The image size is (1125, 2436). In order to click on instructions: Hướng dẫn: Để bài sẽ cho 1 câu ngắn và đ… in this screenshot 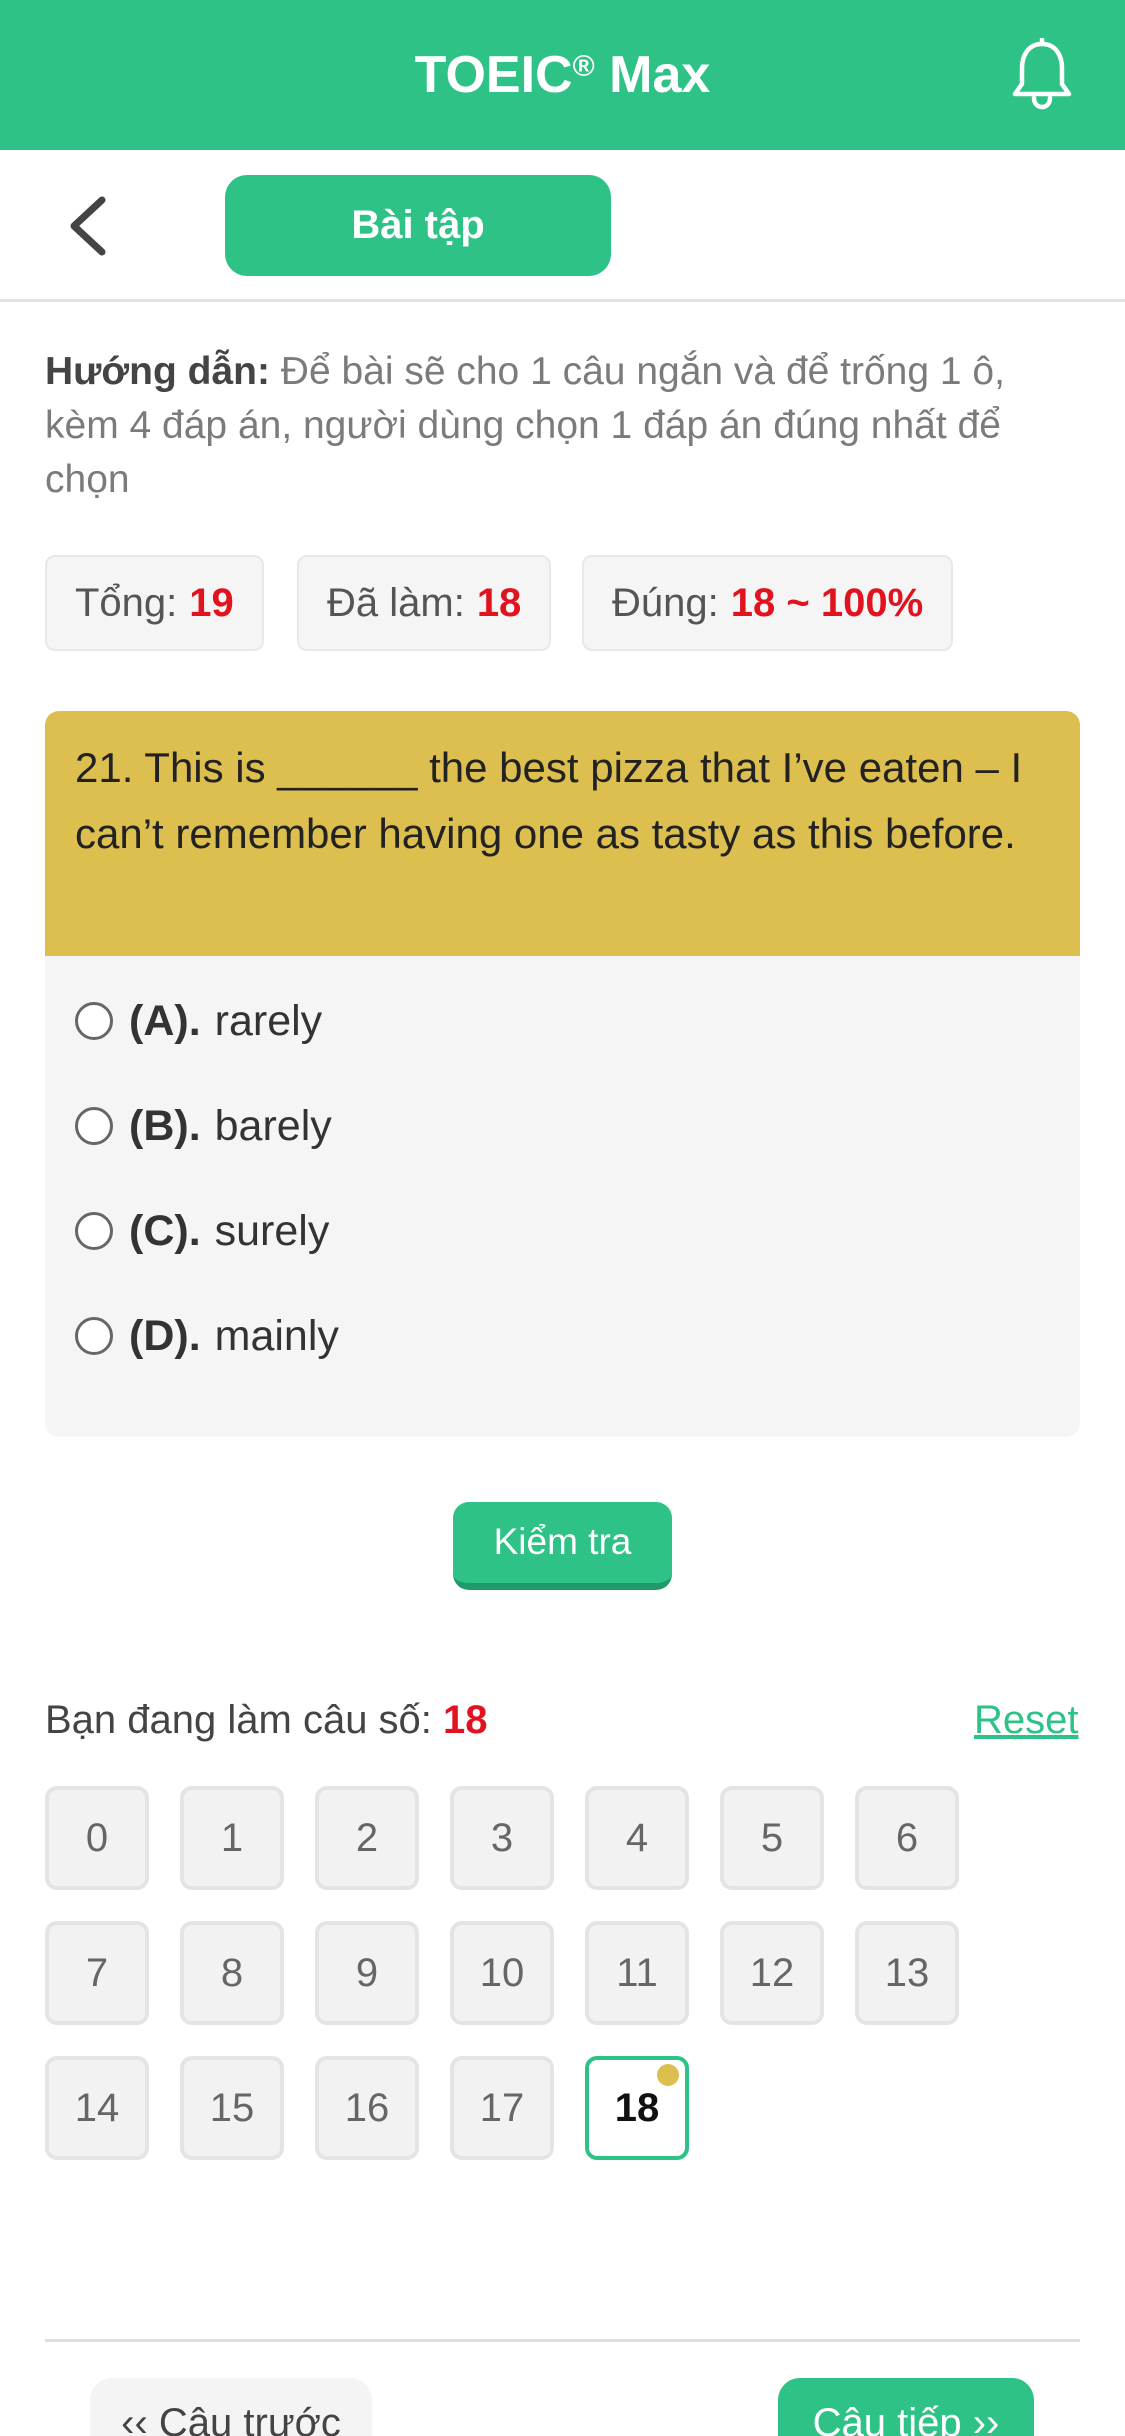, I will do `click(565, 426)`.